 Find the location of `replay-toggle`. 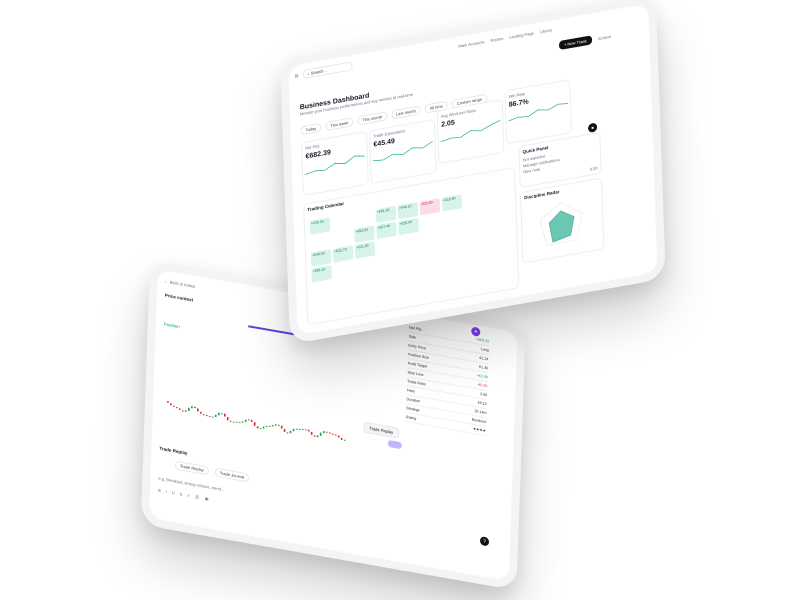

replay-toggle is located at coordinates (395, 444).